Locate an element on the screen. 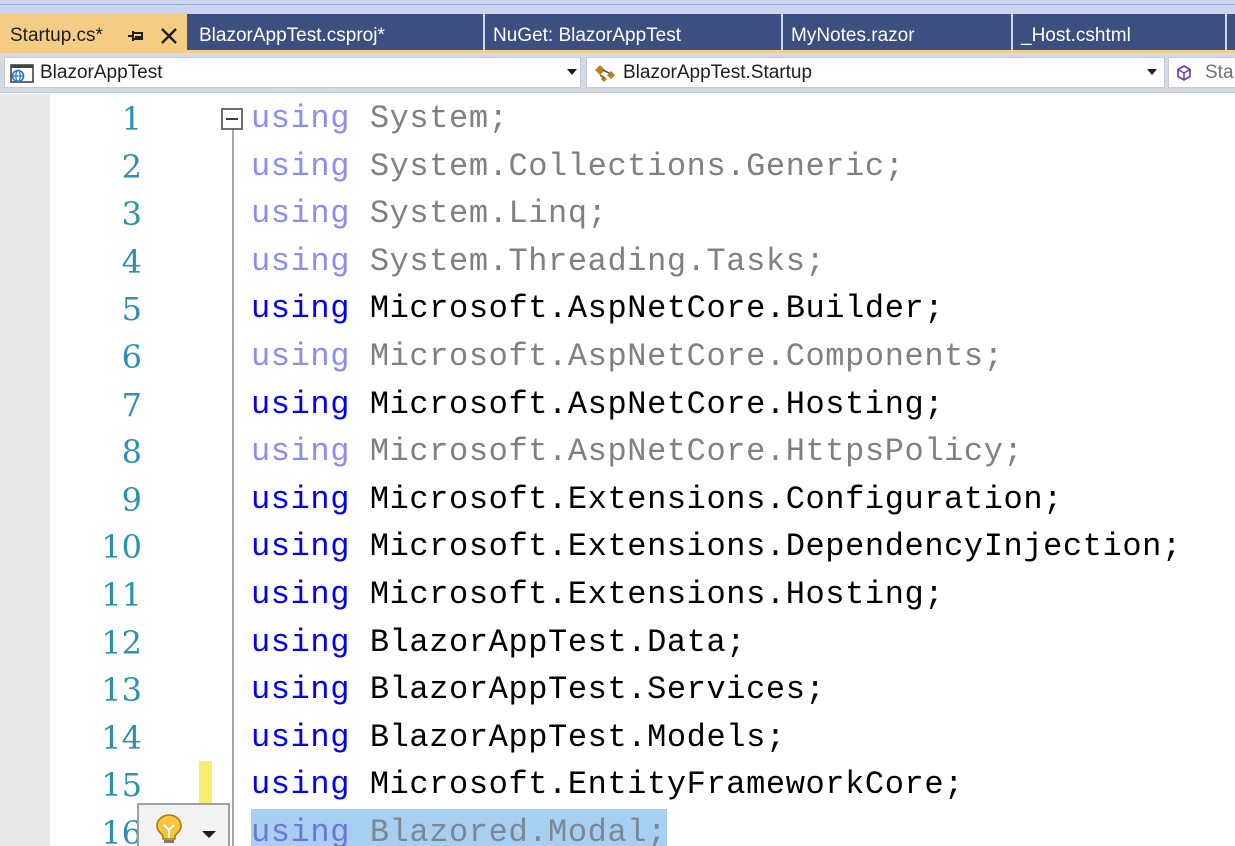  line-number: 7 is located at coordinates (131, 405).